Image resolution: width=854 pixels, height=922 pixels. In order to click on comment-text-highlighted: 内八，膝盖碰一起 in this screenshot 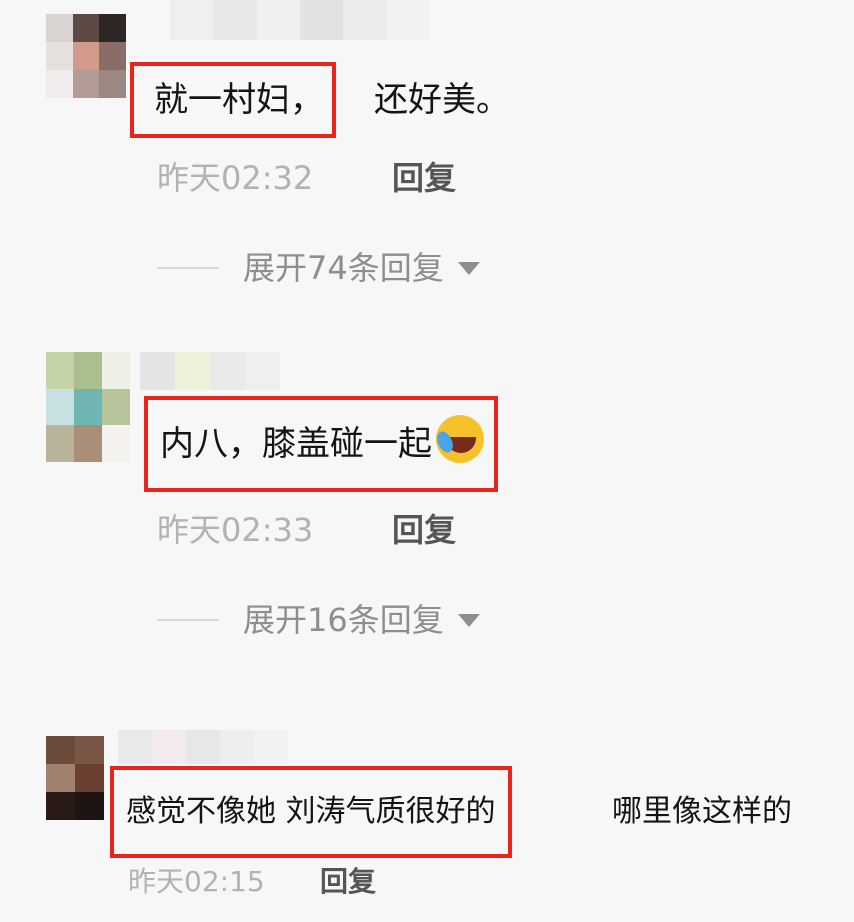, I will do `click(321, 444)`.